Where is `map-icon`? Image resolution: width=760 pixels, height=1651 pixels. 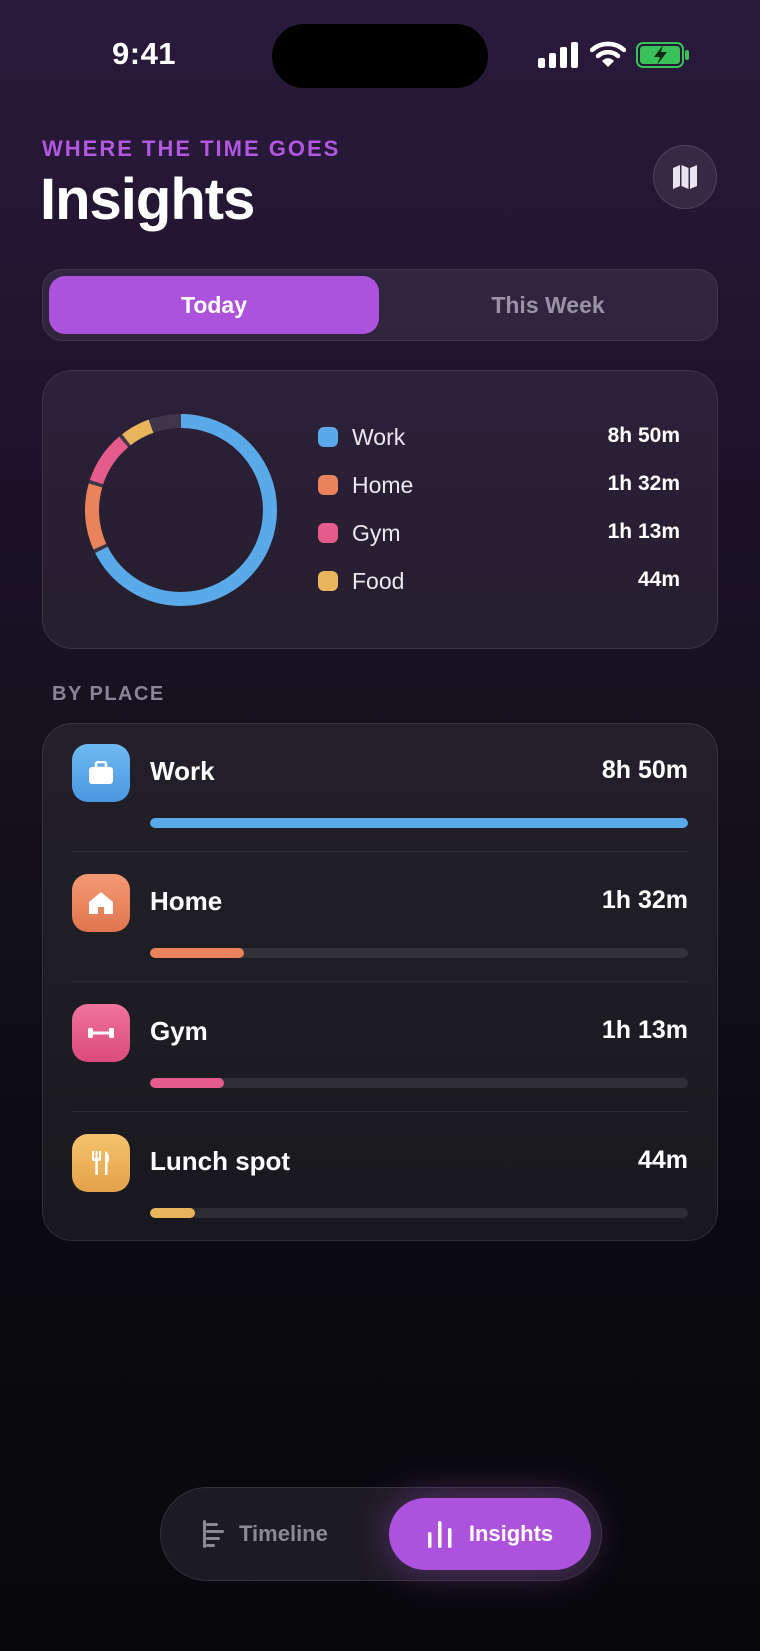 map-icon is located at coordinates (685, 177).